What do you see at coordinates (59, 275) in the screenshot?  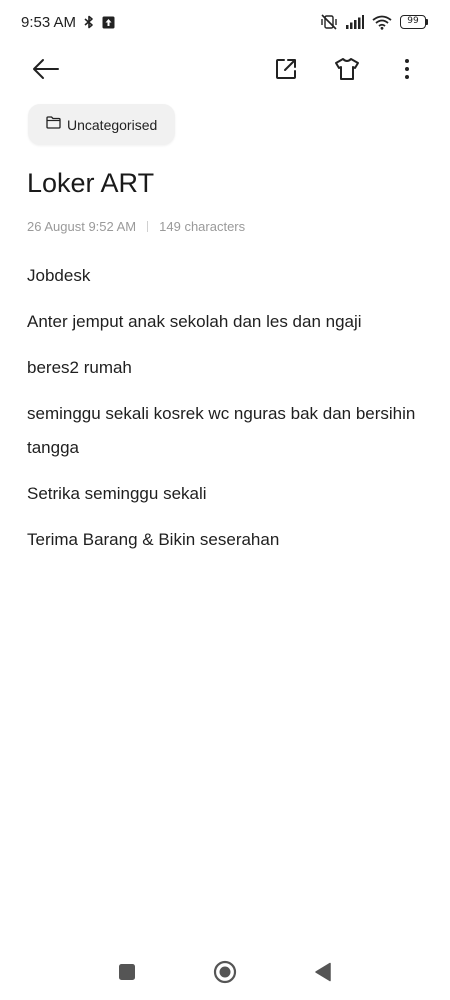 I see `note-line: Jobdesk` at bounding box center [59, 275].